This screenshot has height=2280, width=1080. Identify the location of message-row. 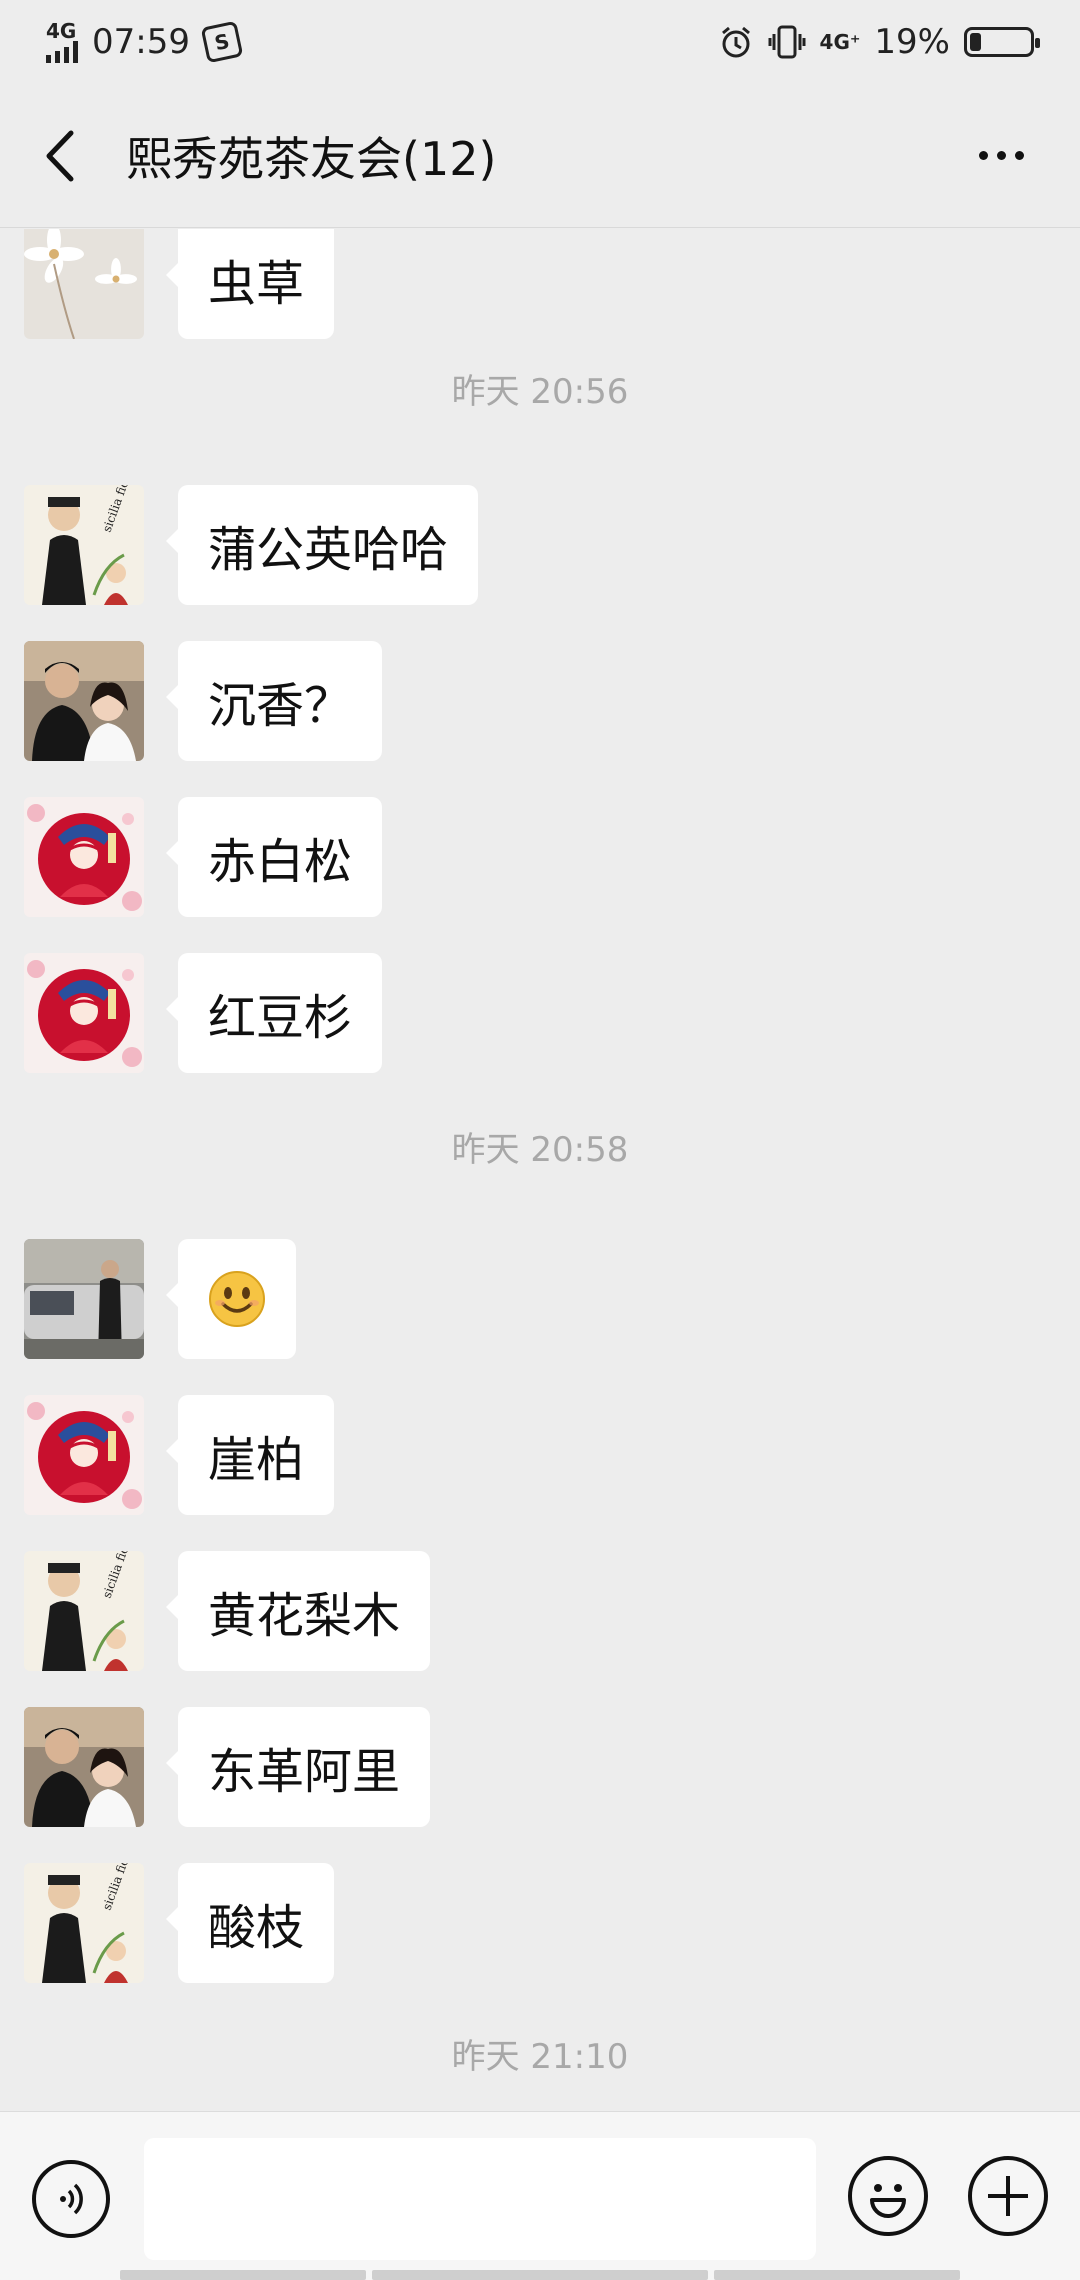
(160, 1299).